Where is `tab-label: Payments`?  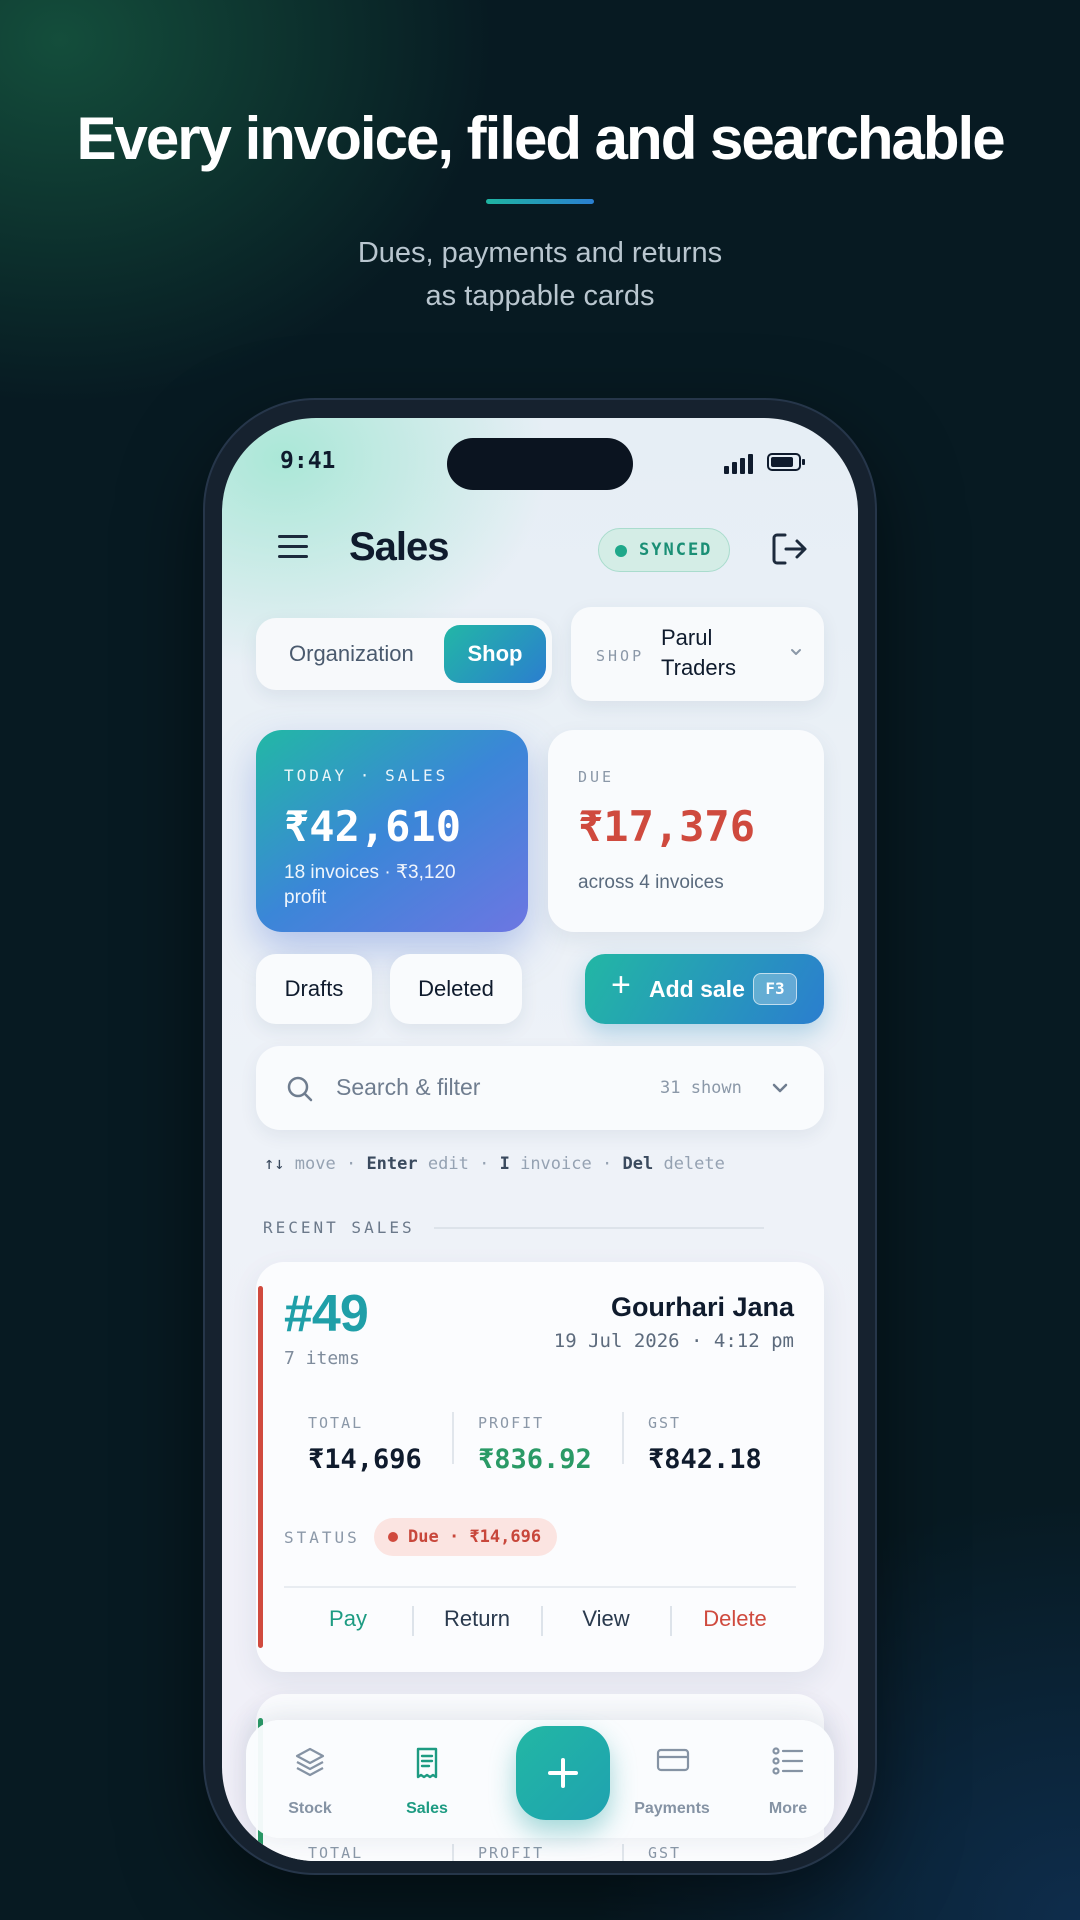 tab-label: Payments is located at coordinates (672, 1808).